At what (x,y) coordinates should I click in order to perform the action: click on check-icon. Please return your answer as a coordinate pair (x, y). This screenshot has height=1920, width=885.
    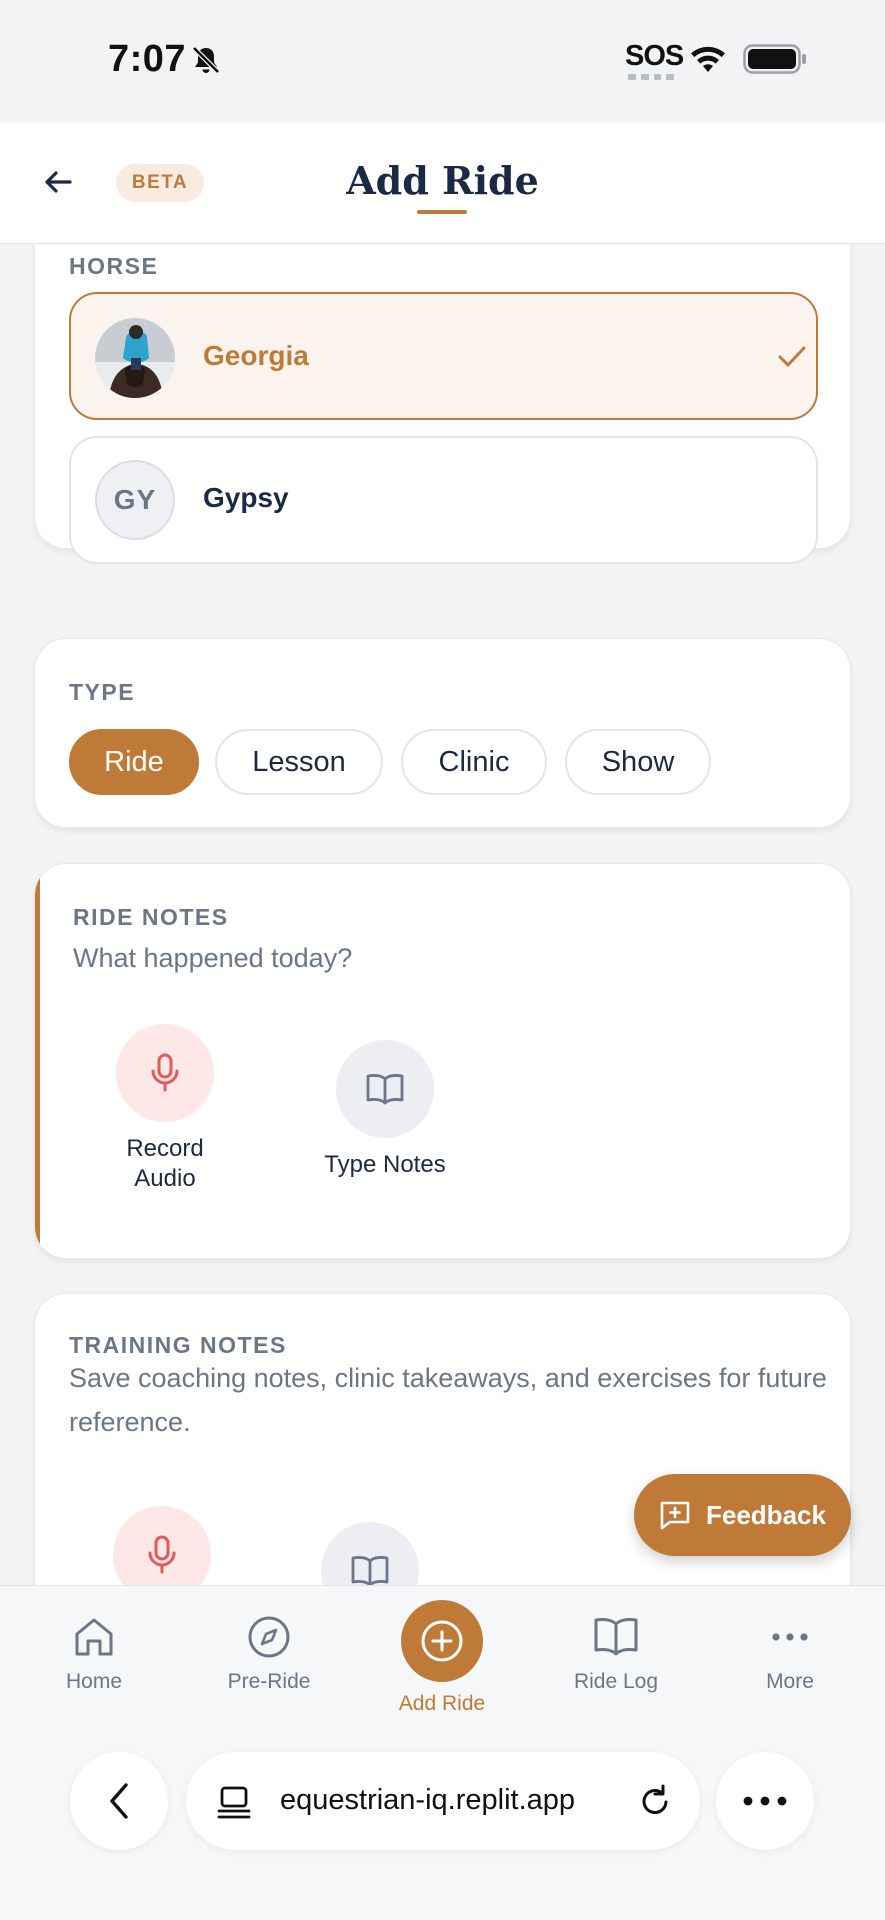
    Looking at the image, I should click on (792, 356).